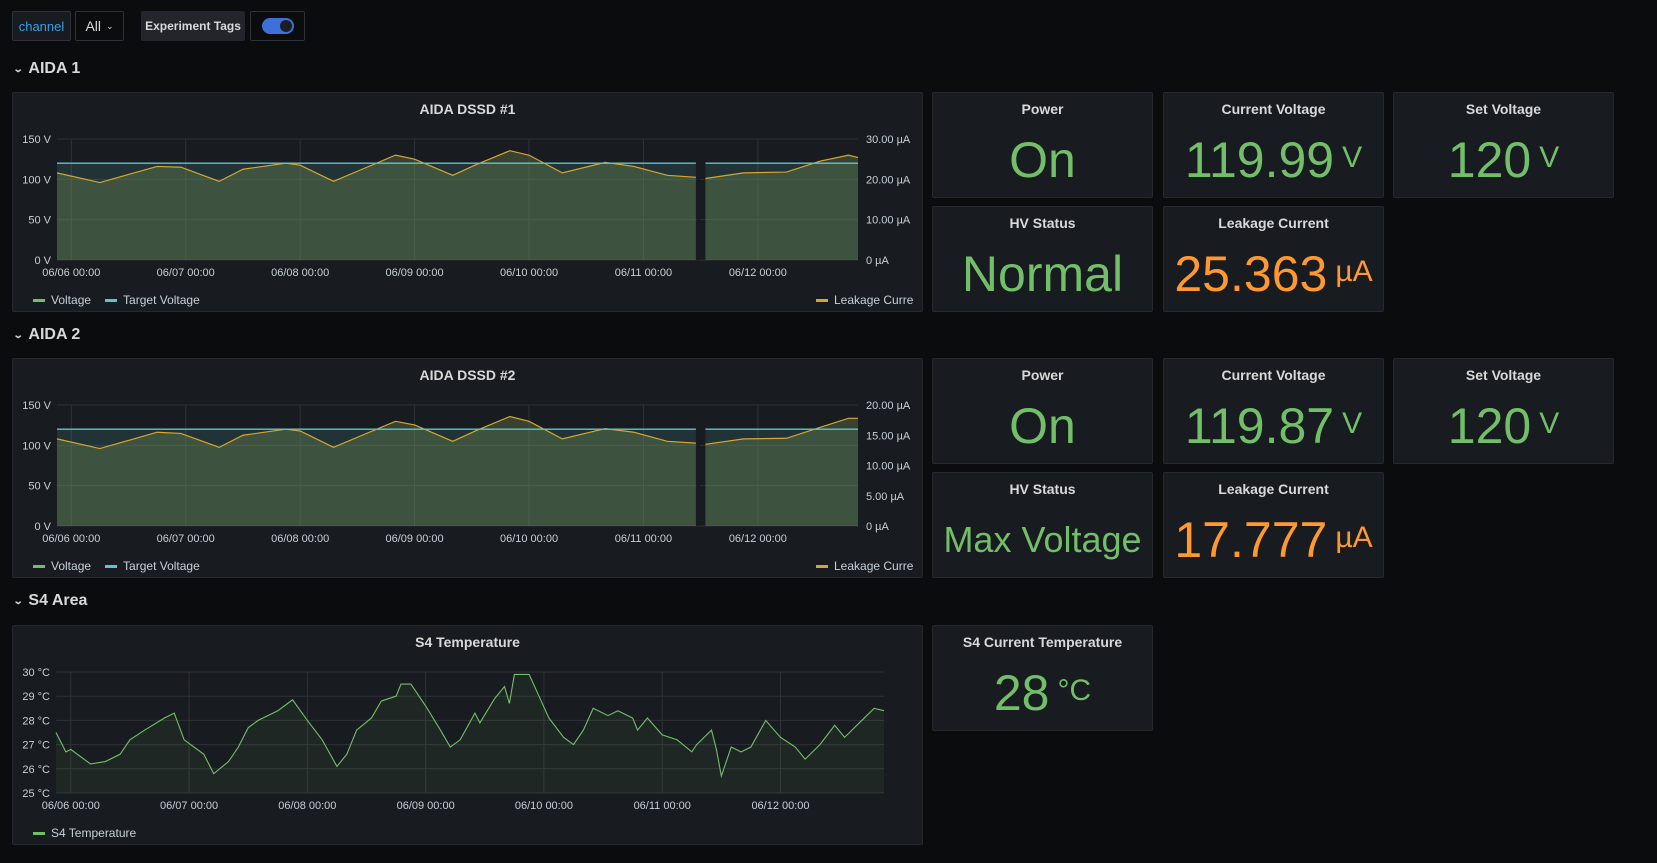  Describe the element at coordinates (50, 601) in the screenshot. I see `row-s4-area: ⌄ S4 Area` at that location.